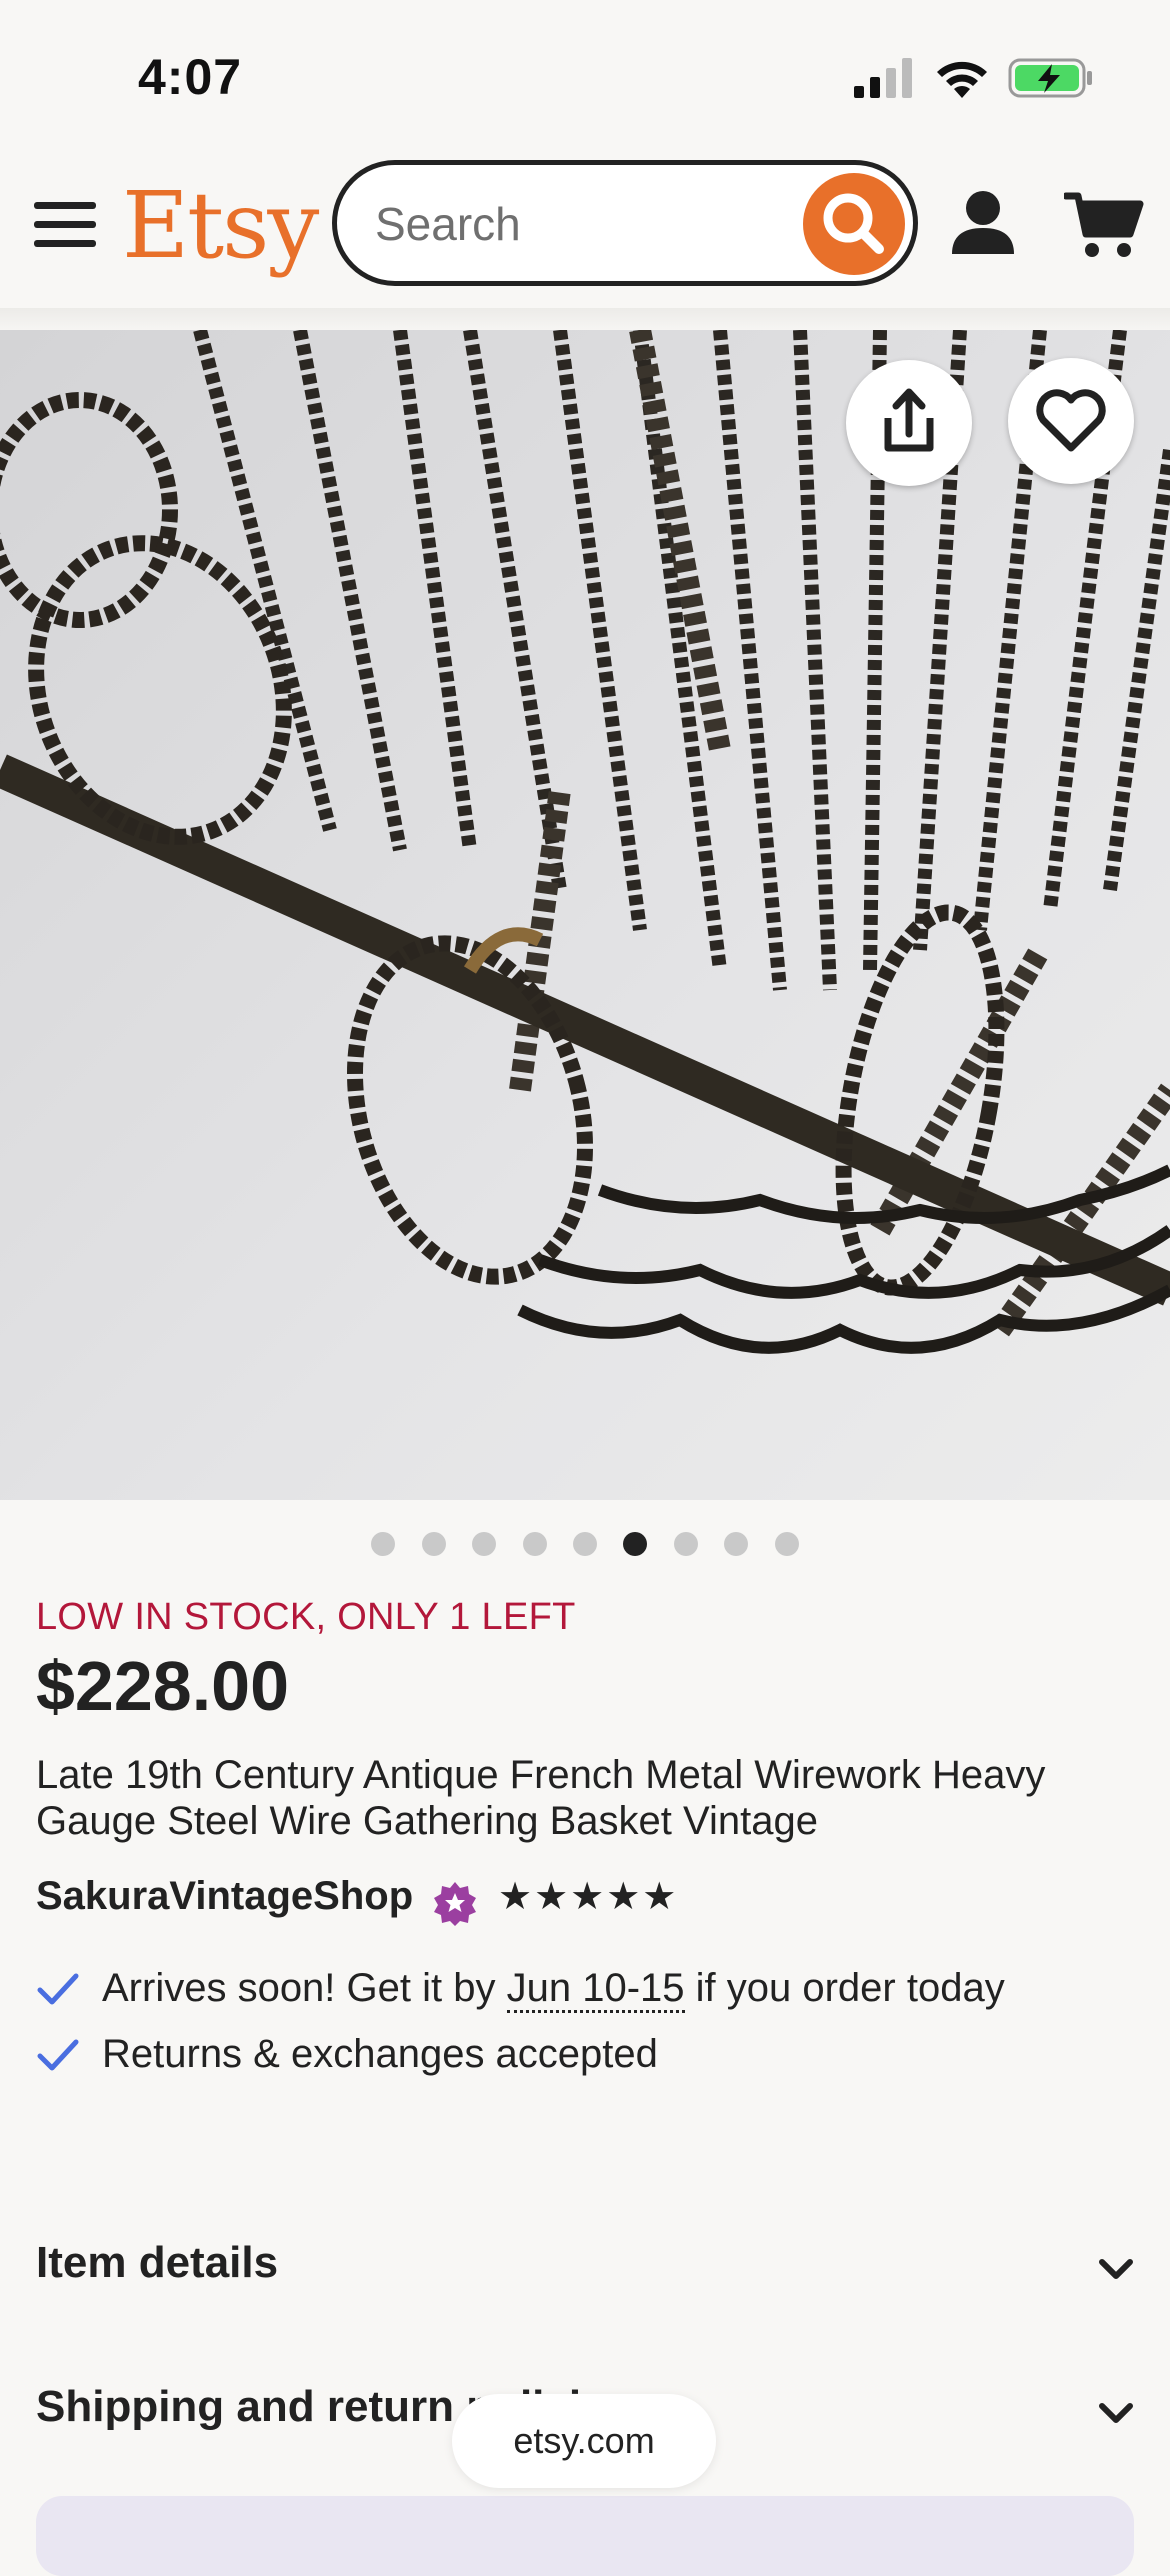 The width and height of the screenshot is (1170, 2576). I want to click on search-button, so click(854, 224).